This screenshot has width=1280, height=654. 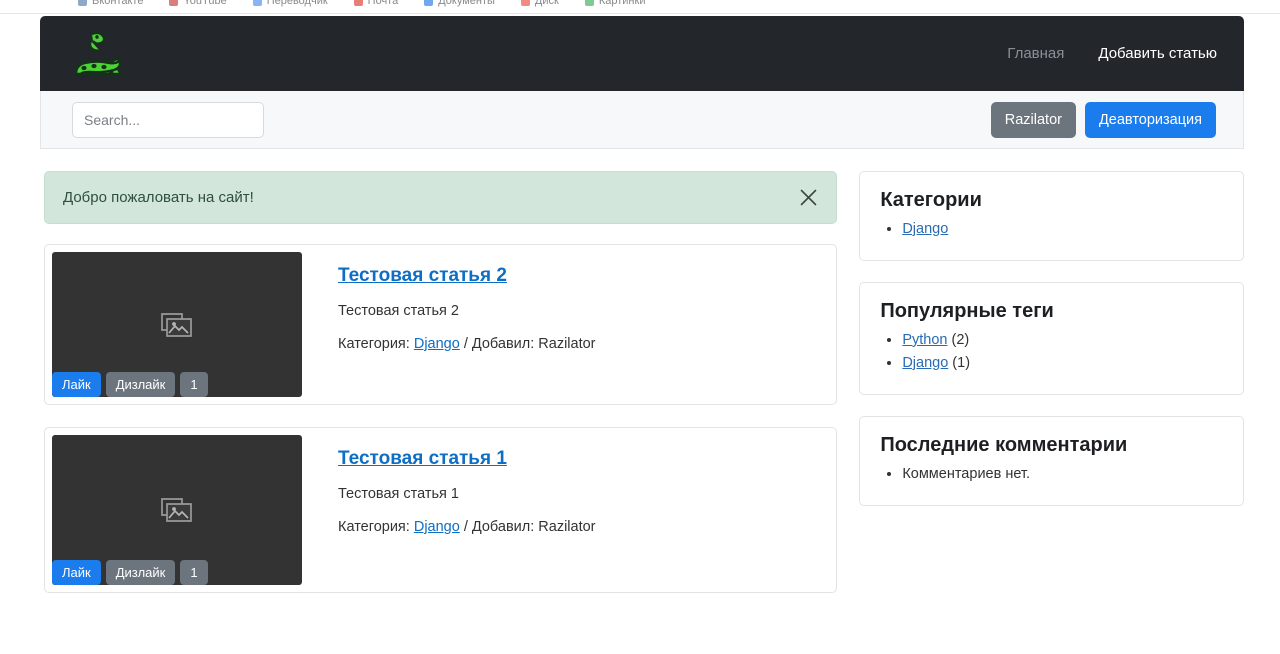 What do you see at coordinates (1150, 119) in the screenshot?
I see `logout-button: Деавторизация` at bounding box center [1150, 119].